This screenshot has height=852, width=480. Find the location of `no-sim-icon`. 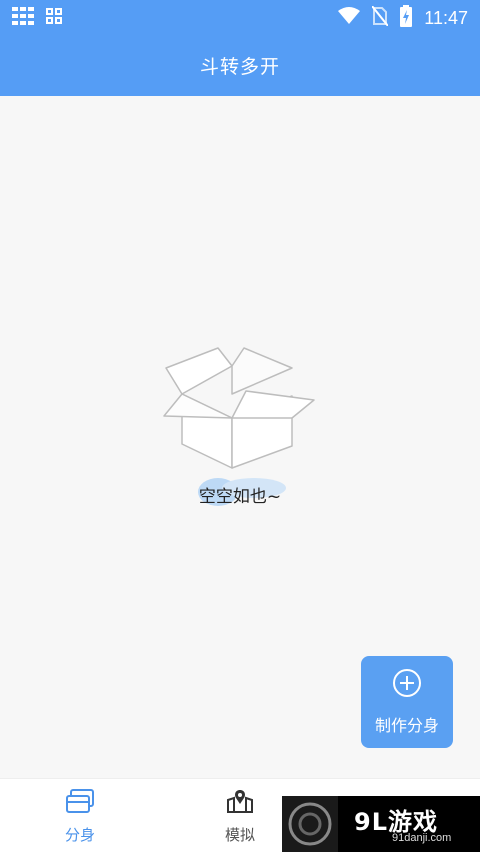

no-sim-icon is located at coordinates (380, 17).